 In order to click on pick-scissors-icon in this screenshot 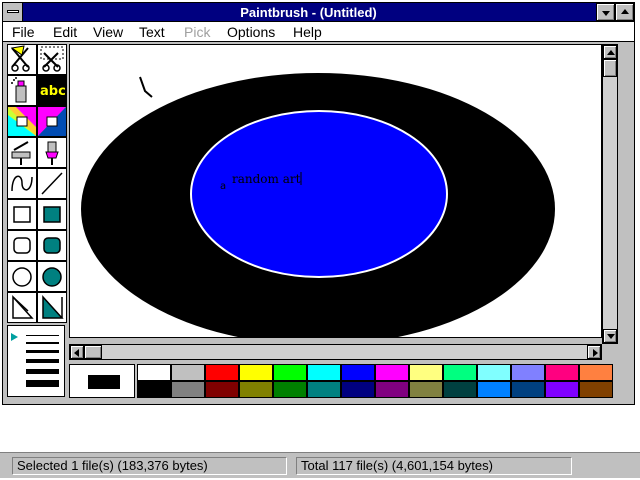, I will do `click(52, 59)`.